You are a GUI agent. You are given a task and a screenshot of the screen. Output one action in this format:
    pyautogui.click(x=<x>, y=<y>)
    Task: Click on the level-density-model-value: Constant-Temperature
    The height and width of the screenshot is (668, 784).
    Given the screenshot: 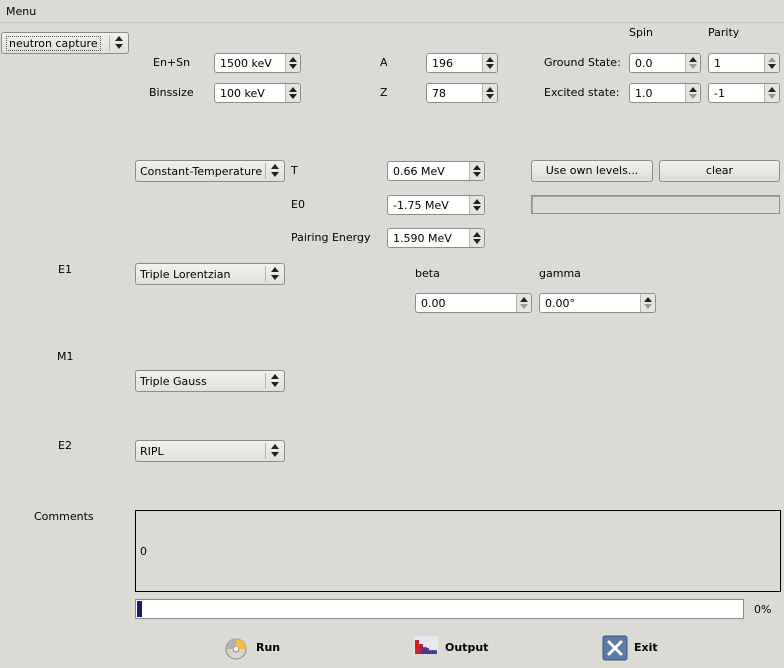 What is the action you would take?
    pyautogui.click(x=201, y=171)
    